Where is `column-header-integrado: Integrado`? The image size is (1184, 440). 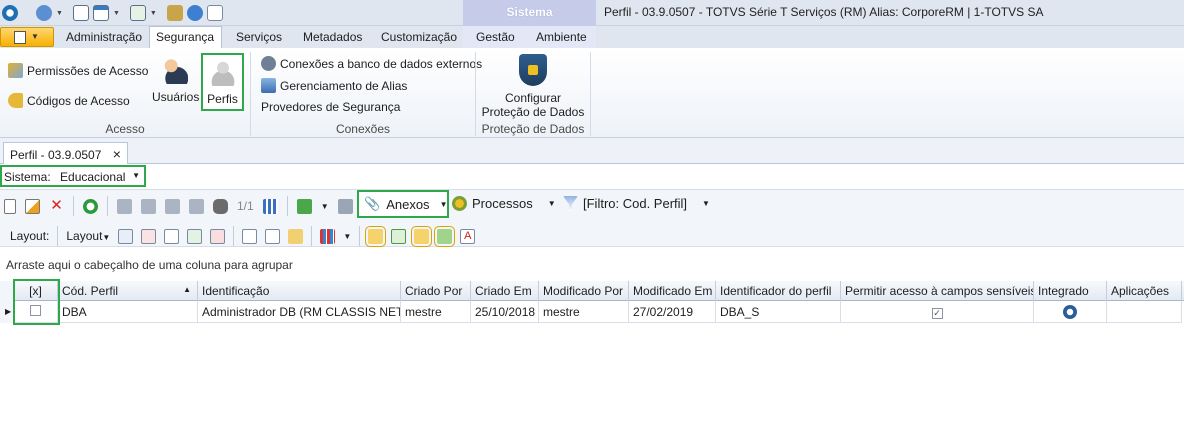 column-header-integrado: Integrado is located at coordinates (1070, 291).